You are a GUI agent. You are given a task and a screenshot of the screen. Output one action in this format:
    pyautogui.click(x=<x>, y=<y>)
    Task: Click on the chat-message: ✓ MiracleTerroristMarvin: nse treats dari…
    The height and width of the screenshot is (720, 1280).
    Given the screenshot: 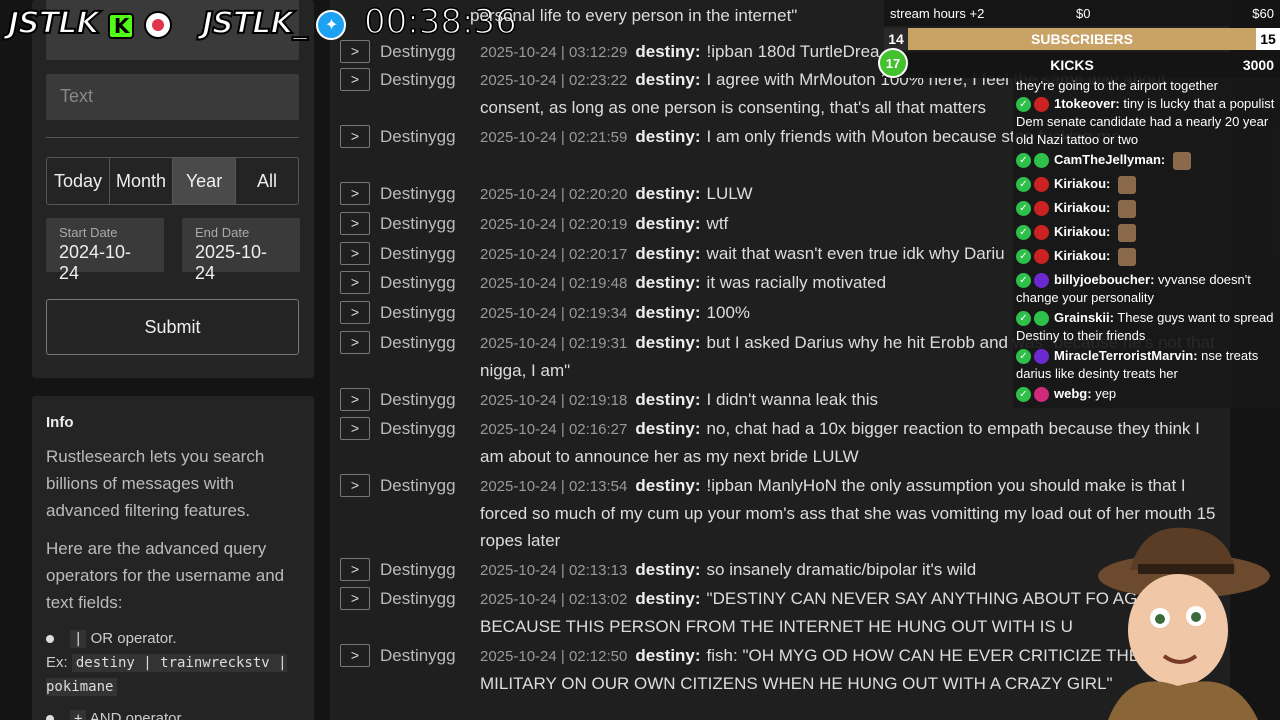 What is the action you would take?
    pyautogui.click(x=1146, y=365)
    